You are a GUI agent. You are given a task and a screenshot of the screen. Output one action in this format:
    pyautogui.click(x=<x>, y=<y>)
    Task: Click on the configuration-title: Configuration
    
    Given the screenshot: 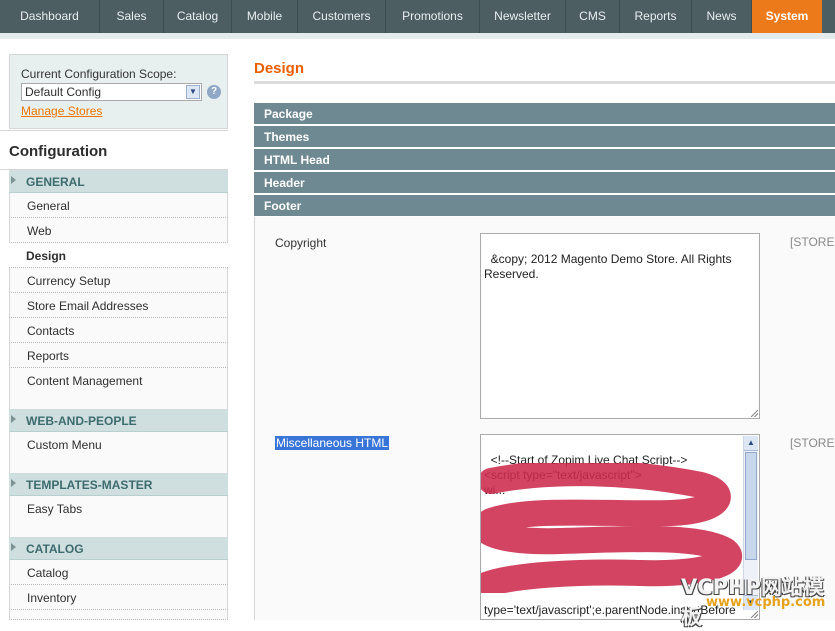 What is the action you would take?
    pyautogui.click(x=58, y=151)
    